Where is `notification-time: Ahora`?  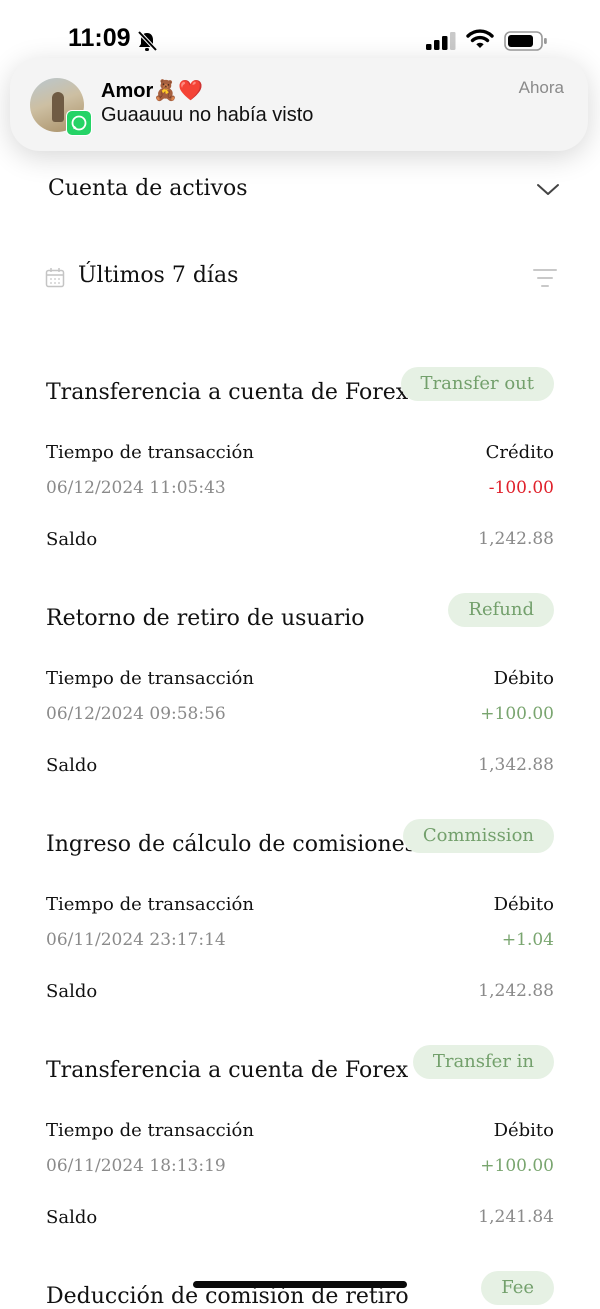 notification-time: Ahora is located at coordinates (541, 87).